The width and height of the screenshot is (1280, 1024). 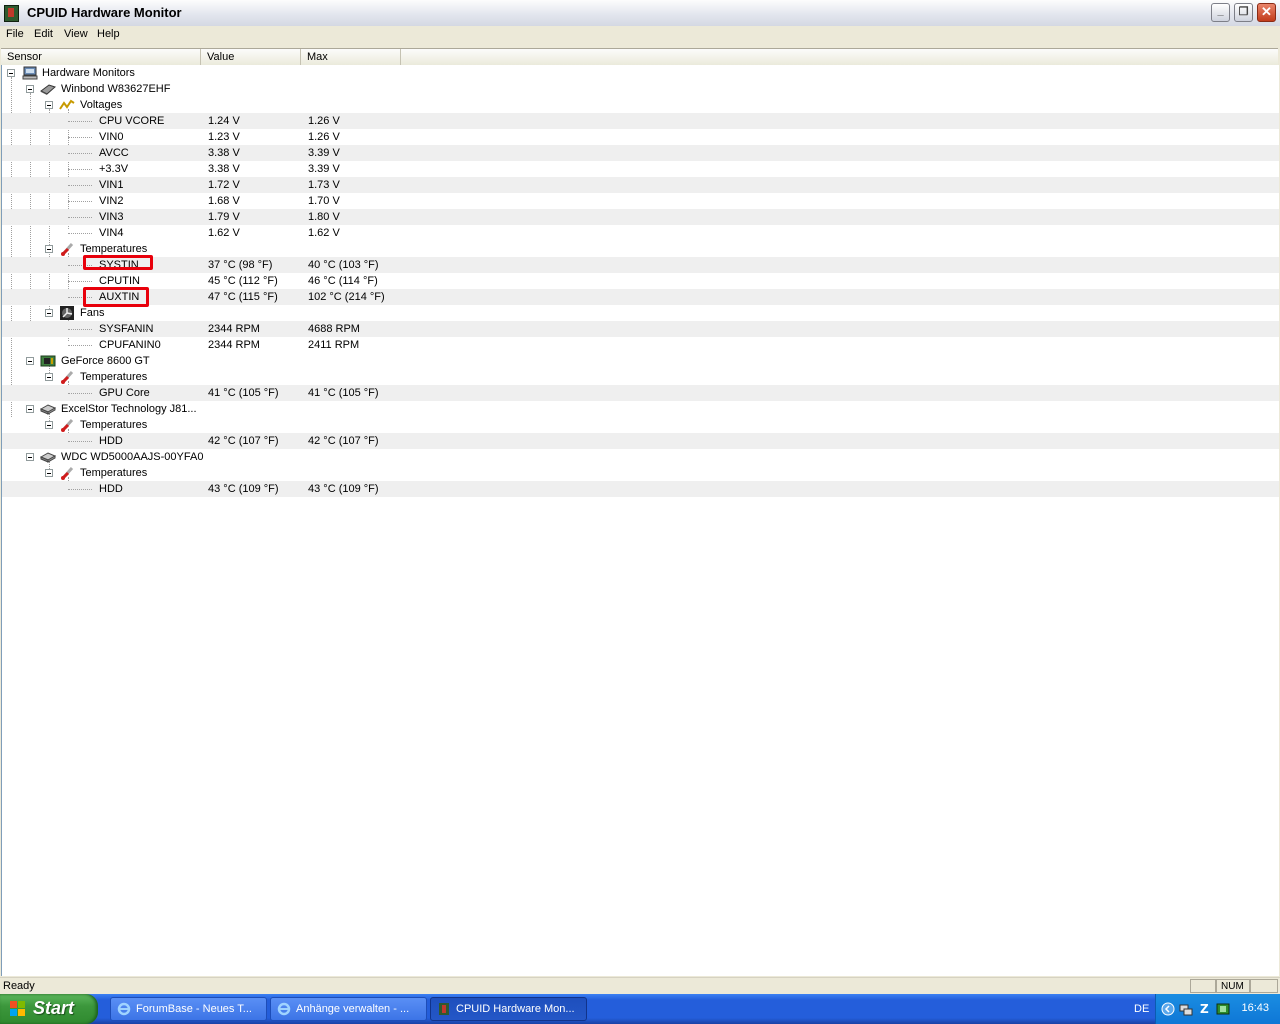 What do you see at coordinates (243, 441) in the screenshot?
I see `sensor-value: 42 °C (107 °F)` at bounding box center [243, 441].